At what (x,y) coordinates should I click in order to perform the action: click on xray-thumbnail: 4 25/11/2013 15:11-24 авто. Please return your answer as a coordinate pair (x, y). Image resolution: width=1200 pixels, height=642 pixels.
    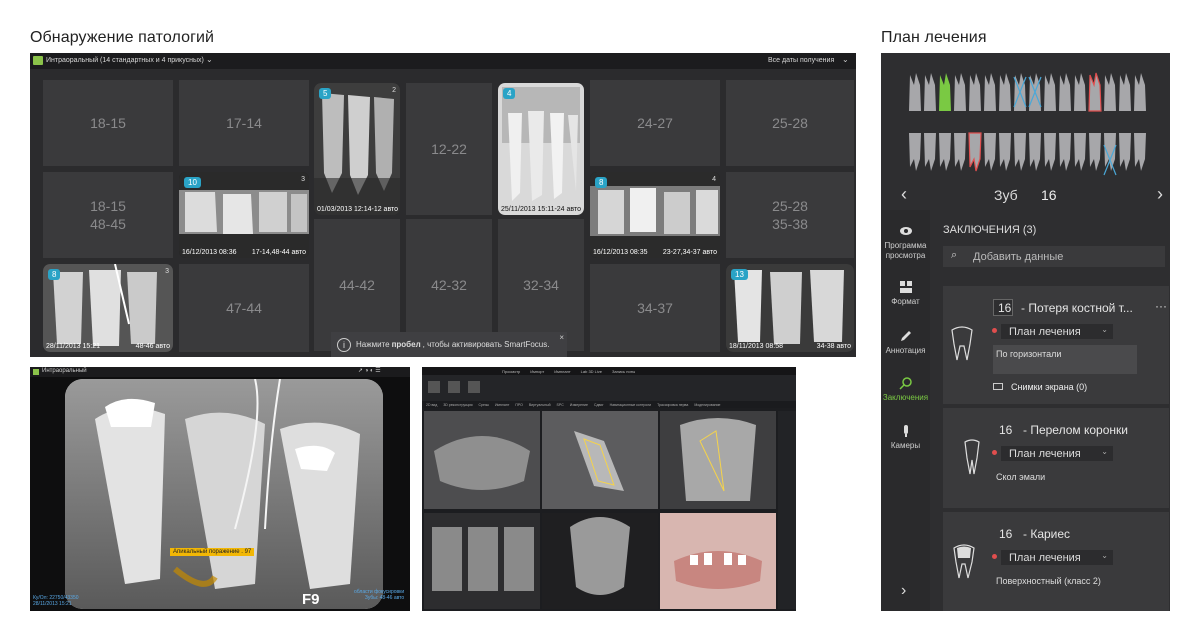
    Looking at the image, I should click on (541, 149).